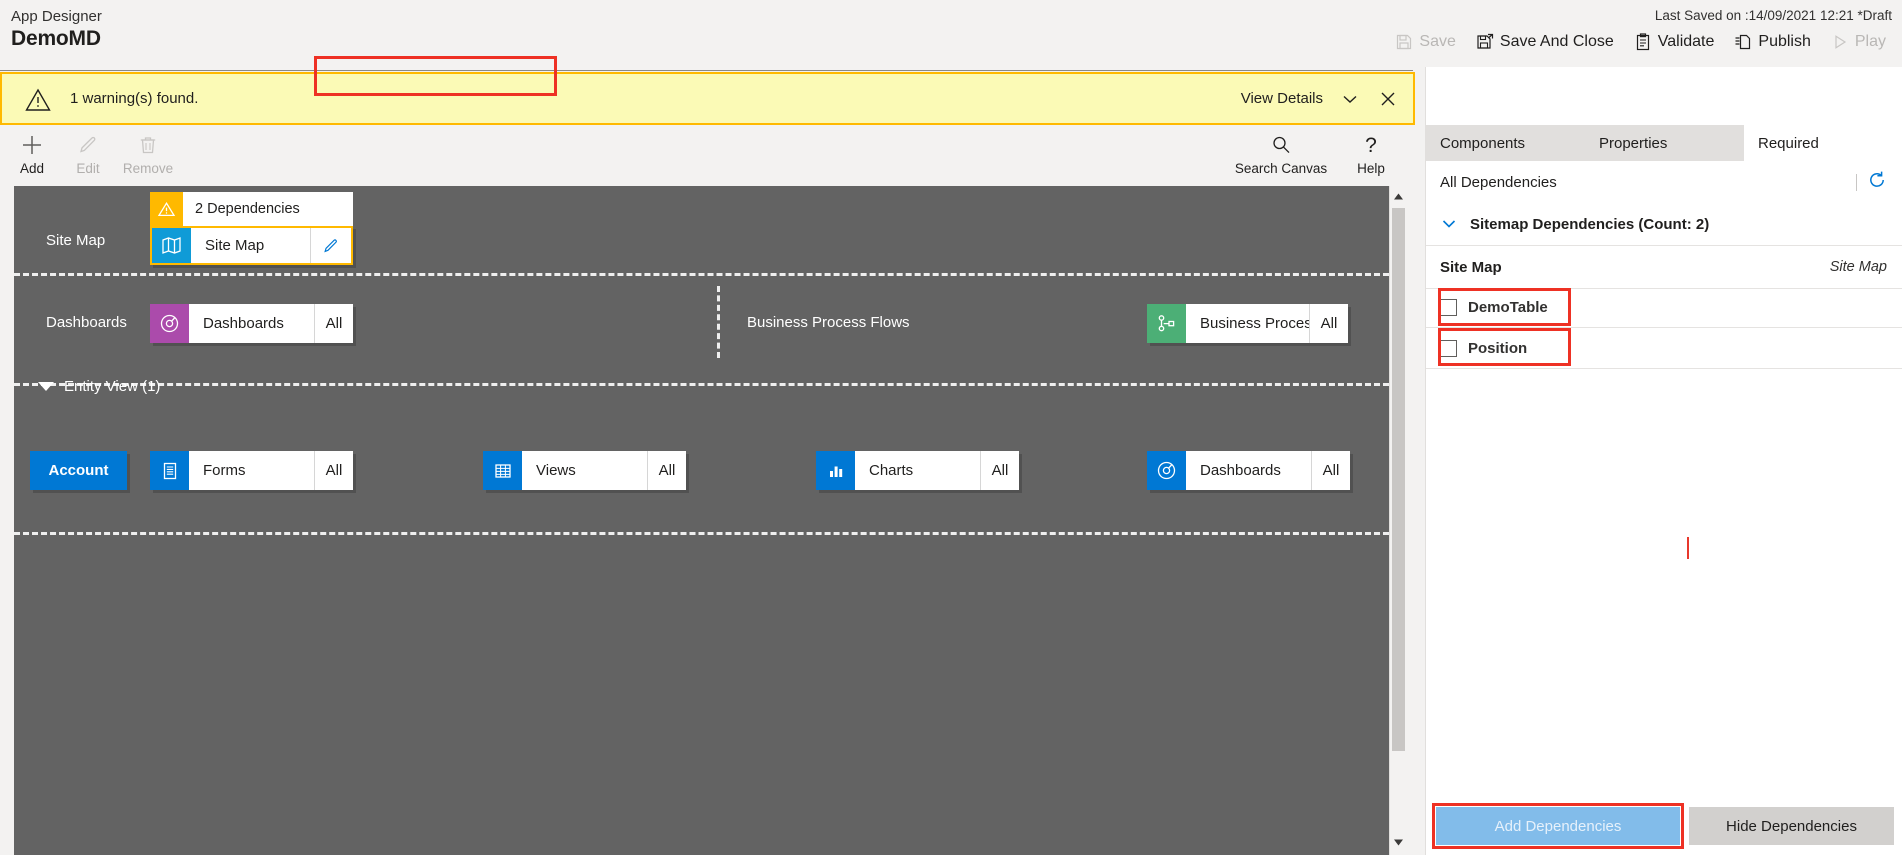  I want to click on publish-button: Publish, so click(1772, 42).